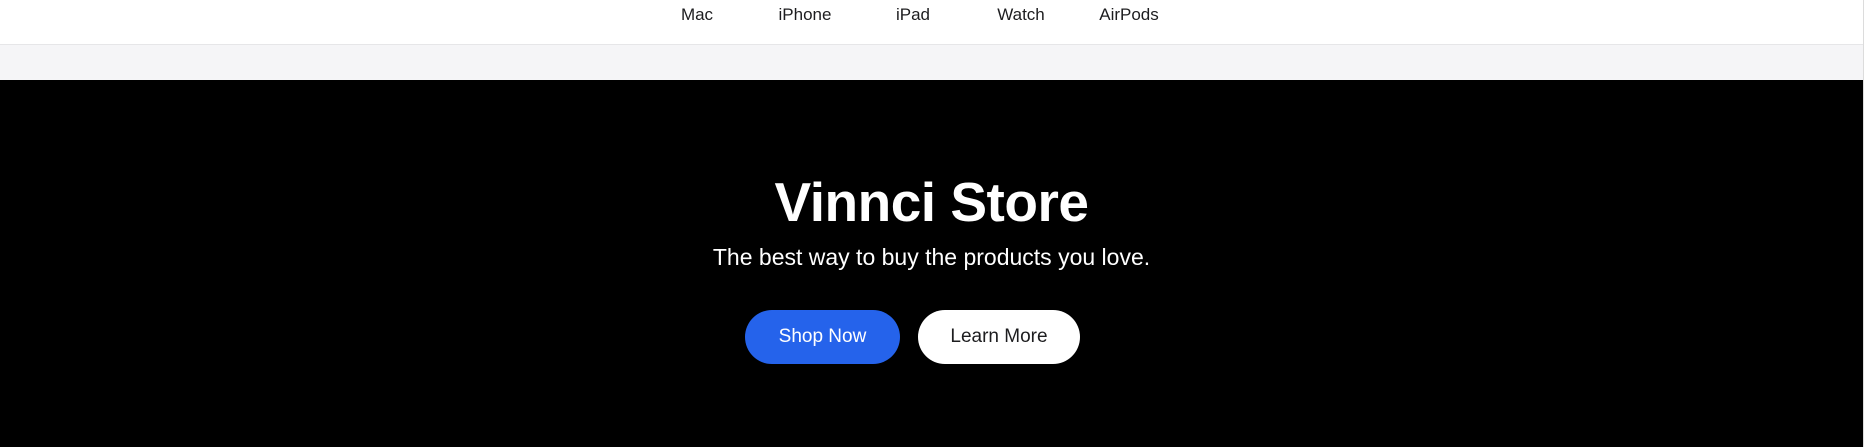  I want to click on top-navigation: Mac iPhone iPad Watch AirPods, so click(931, 22).